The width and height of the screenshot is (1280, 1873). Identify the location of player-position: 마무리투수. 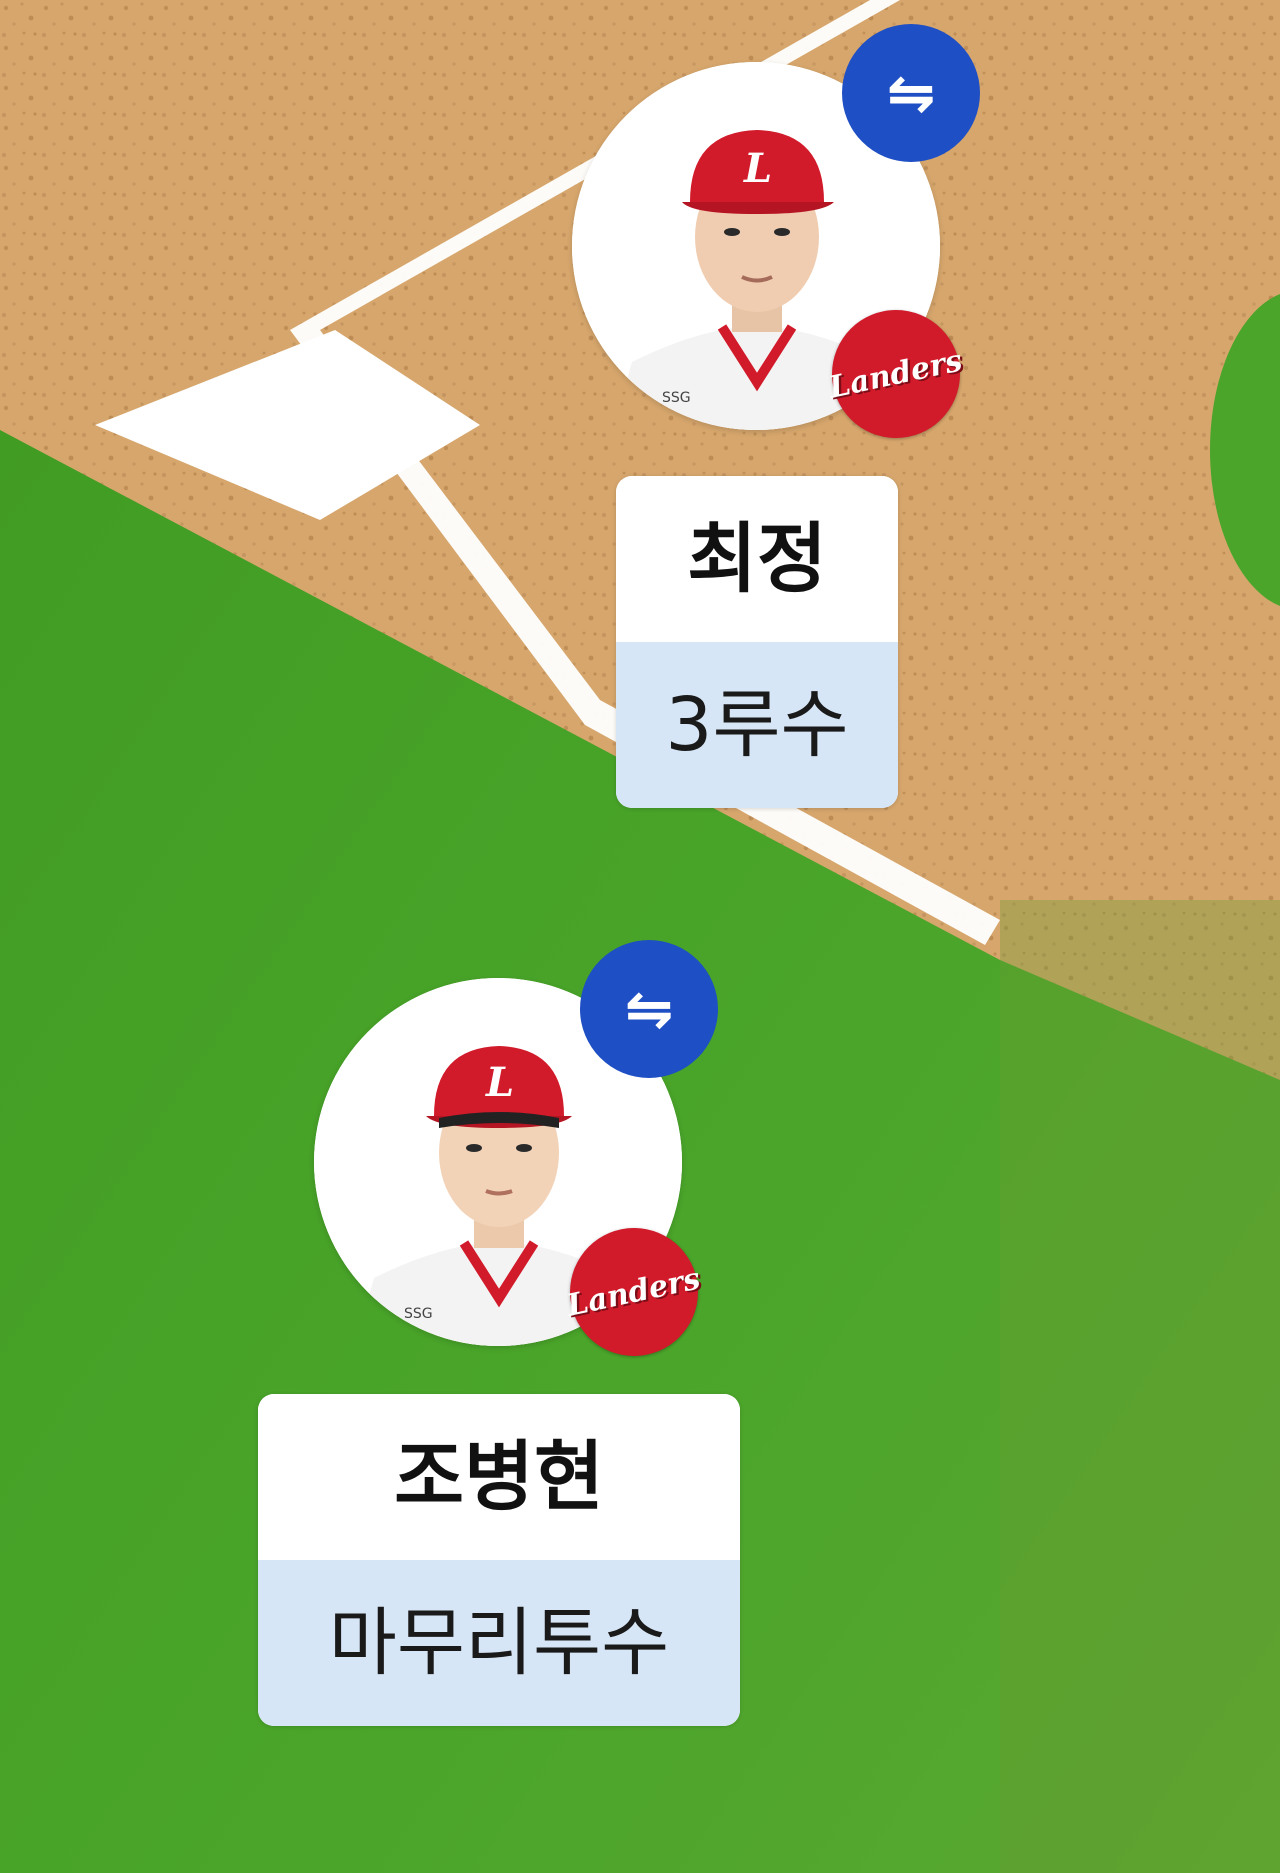
(499, 1643).